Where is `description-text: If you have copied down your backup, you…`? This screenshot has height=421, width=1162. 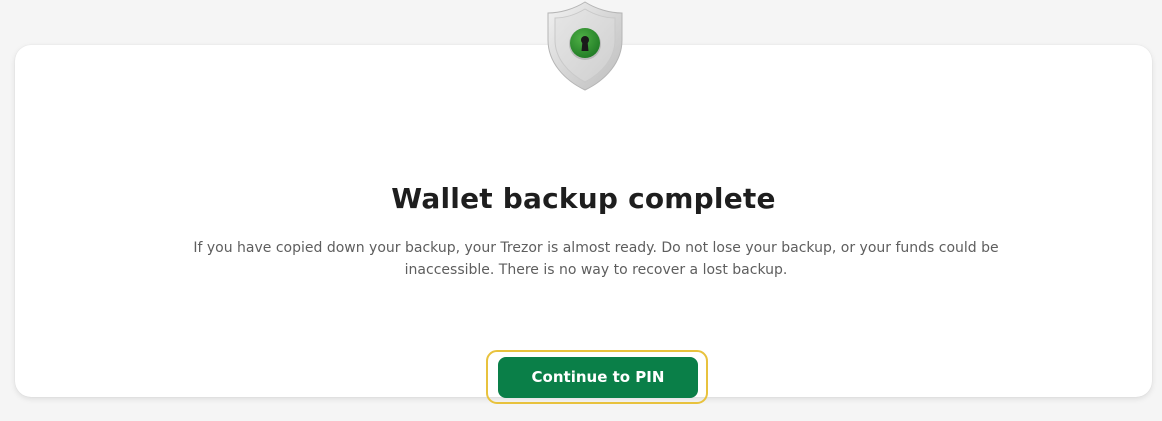 description-text: If you have copied down your backup, you… is located at coordinates (596, 259).